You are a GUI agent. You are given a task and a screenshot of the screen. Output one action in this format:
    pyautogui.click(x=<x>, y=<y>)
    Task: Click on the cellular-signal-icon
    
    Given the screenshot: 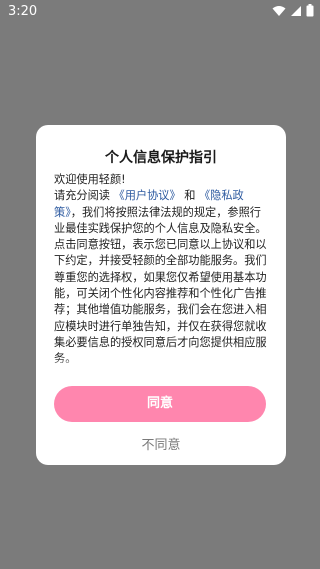 What is the action you would take?
    pyautogui.click(x=296, y=10)
    